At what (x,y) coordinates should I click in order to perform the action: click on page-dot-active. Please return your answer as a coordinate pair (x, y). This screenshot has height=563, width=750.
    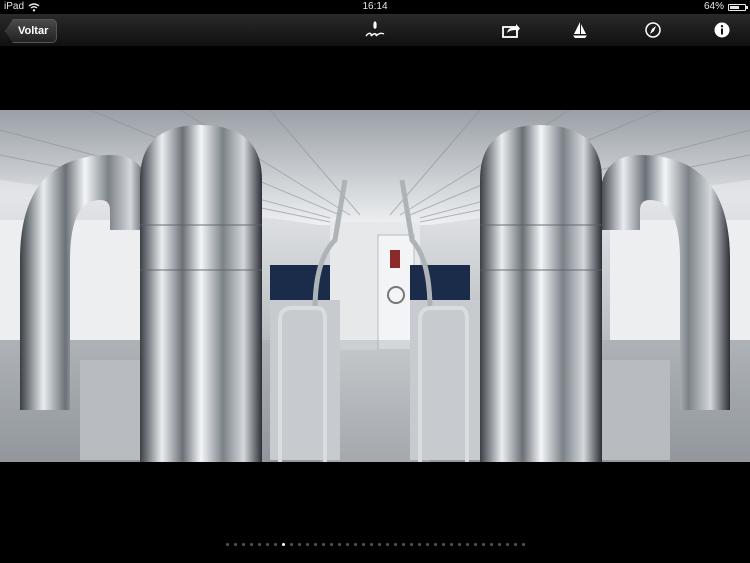
    Looking at the image, I should click on (283, 544).